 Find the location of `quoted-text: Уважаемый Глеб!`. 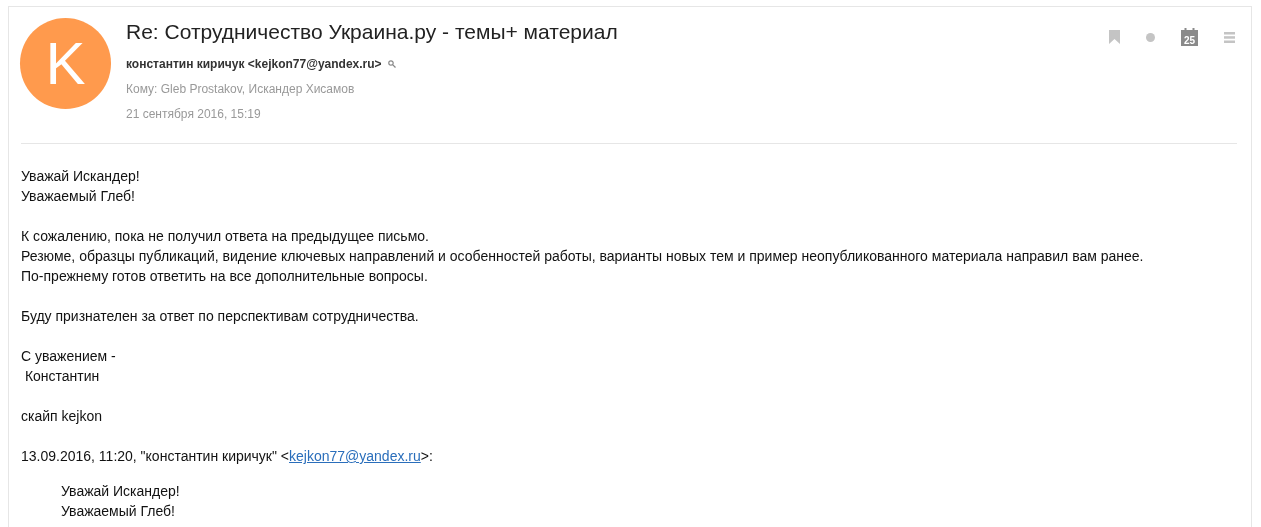

quoted-text: Уважаемый Глеб! is located at coordinates (118, 511).